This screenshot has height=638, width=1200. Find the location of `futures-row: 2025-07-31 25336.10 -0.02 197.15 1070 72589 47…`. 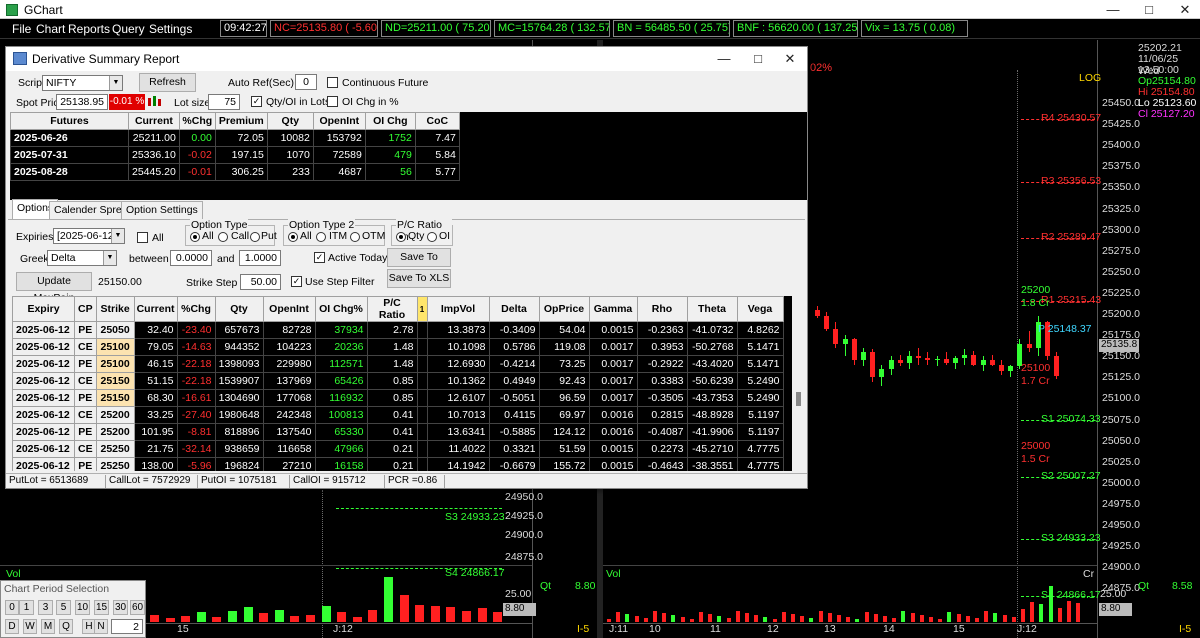

futures-row: 2025-07-31 25336.10 -0.02 197.15 1070 72589 47… is located at coordinates (235, 155).